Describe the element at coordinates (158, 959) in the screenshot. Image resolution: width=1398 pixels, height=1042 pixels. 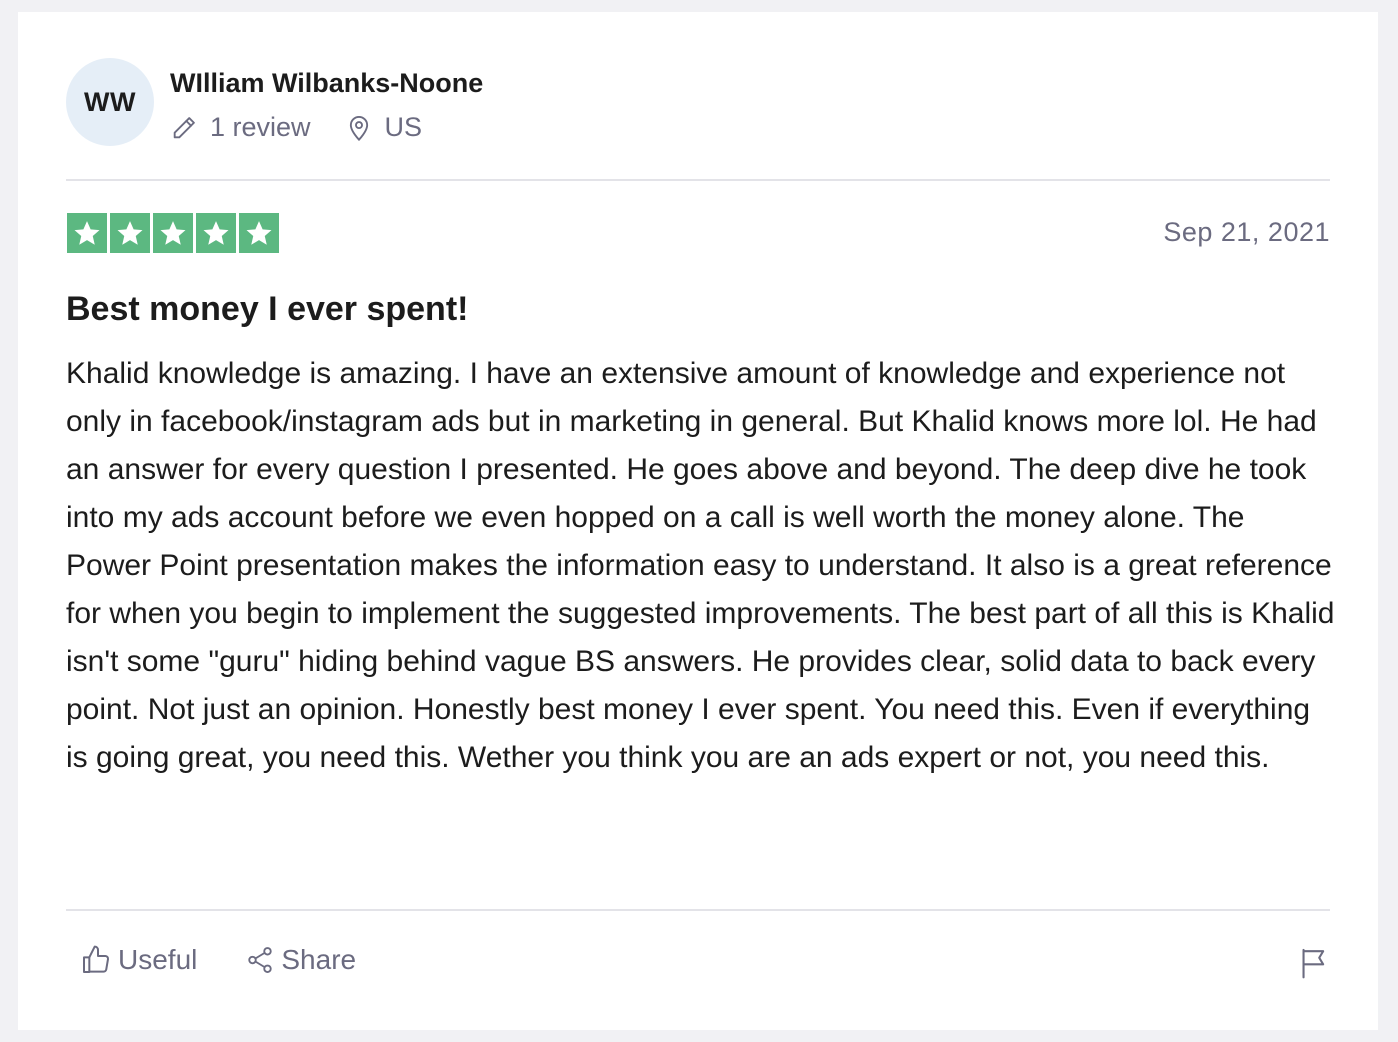
I see `useful-label: Useful` at that location.